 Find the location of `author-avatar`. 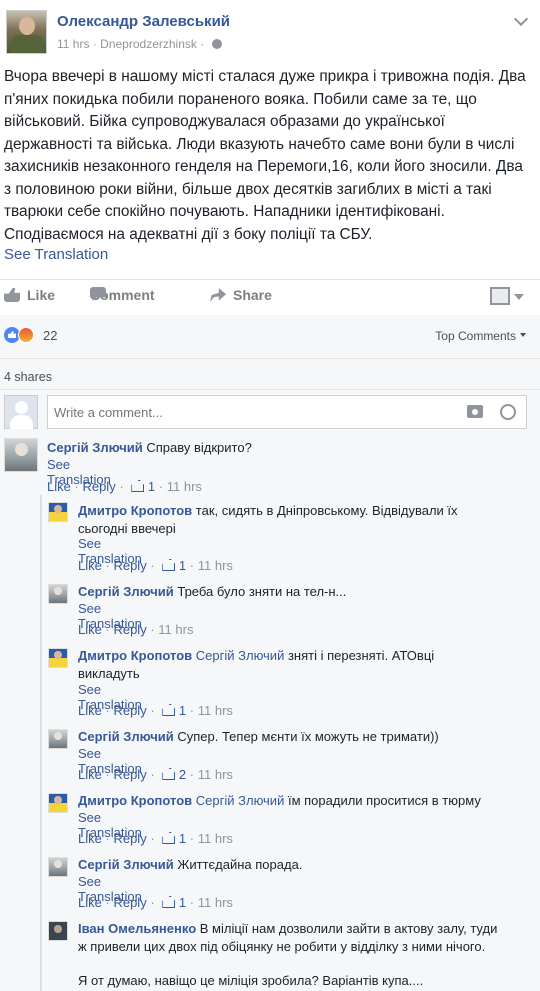

author-avatar is located at coordinates (26, 32).